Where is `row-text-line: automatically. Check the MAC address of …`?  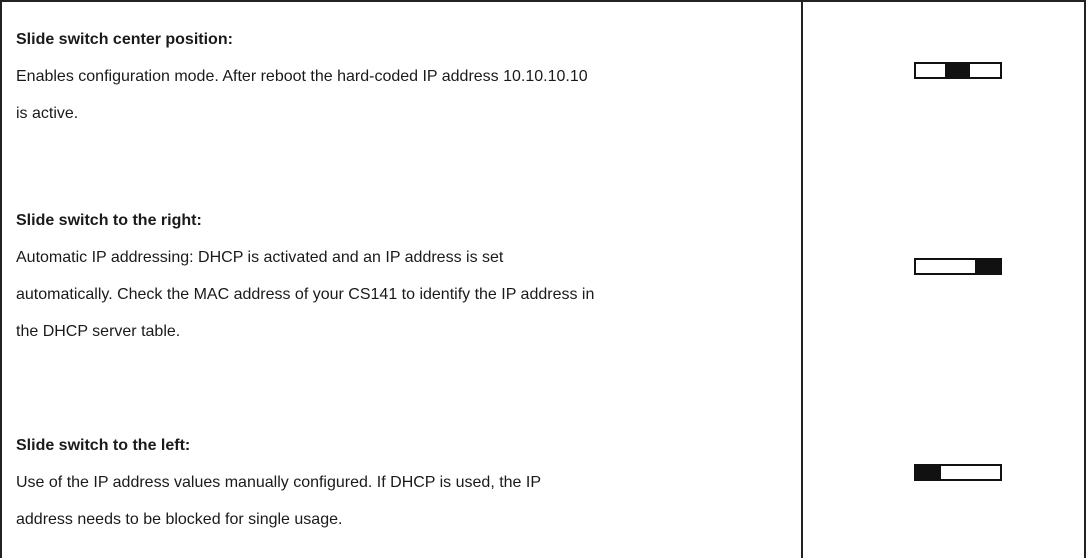 row-text-line: automatically. Check the MAC address of … is located at coordinates (305, 294).